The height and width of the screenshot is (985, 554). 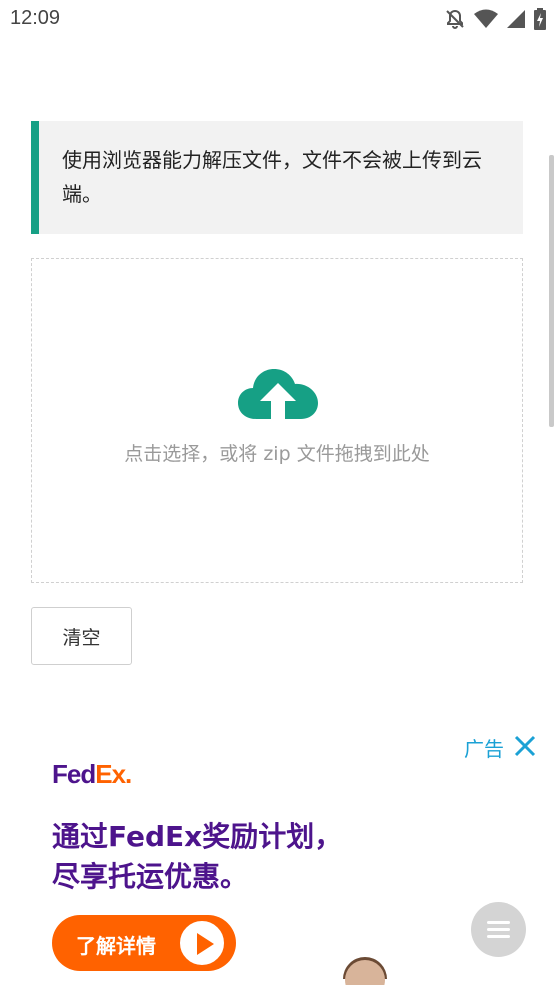 I want to click on fedex-logo-fed: Fed, so click(x=74, y=774).